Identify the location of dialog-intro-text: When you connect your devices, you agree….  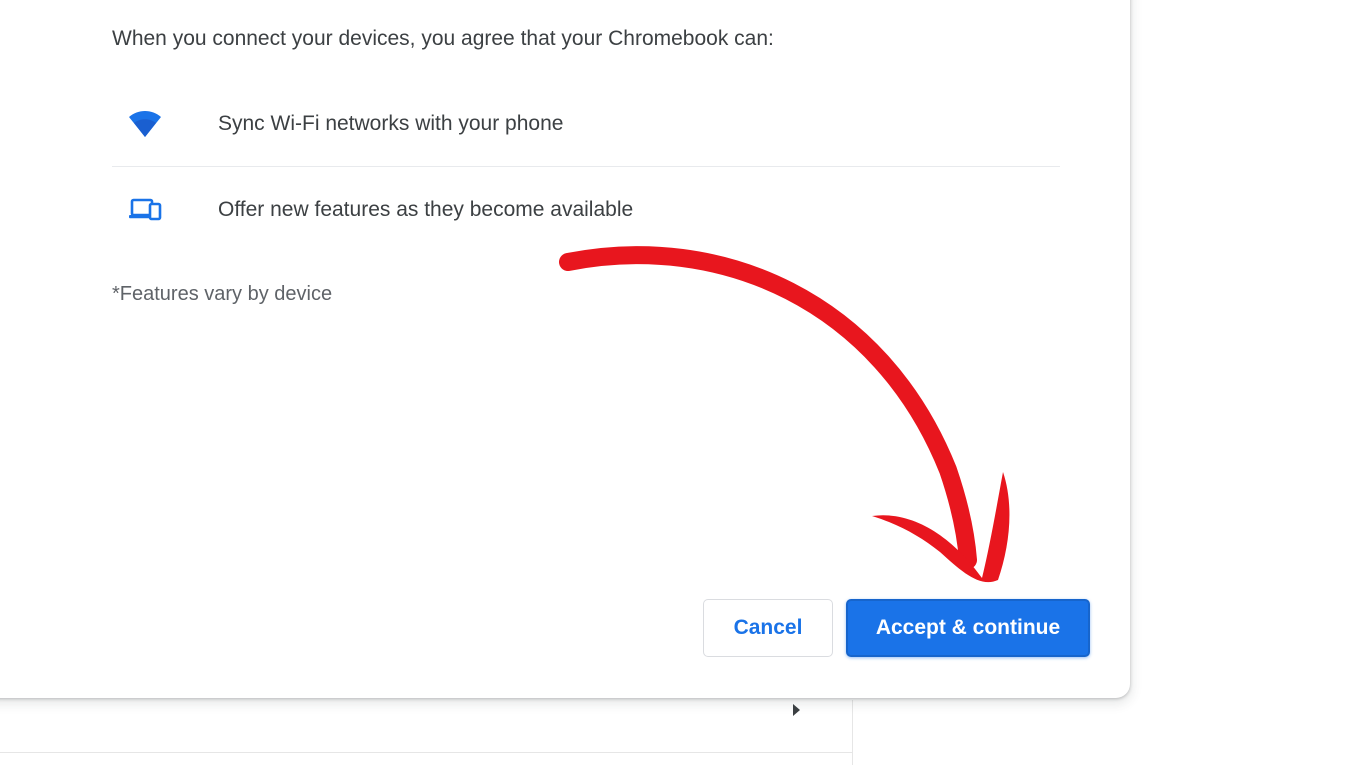
(443, 38).